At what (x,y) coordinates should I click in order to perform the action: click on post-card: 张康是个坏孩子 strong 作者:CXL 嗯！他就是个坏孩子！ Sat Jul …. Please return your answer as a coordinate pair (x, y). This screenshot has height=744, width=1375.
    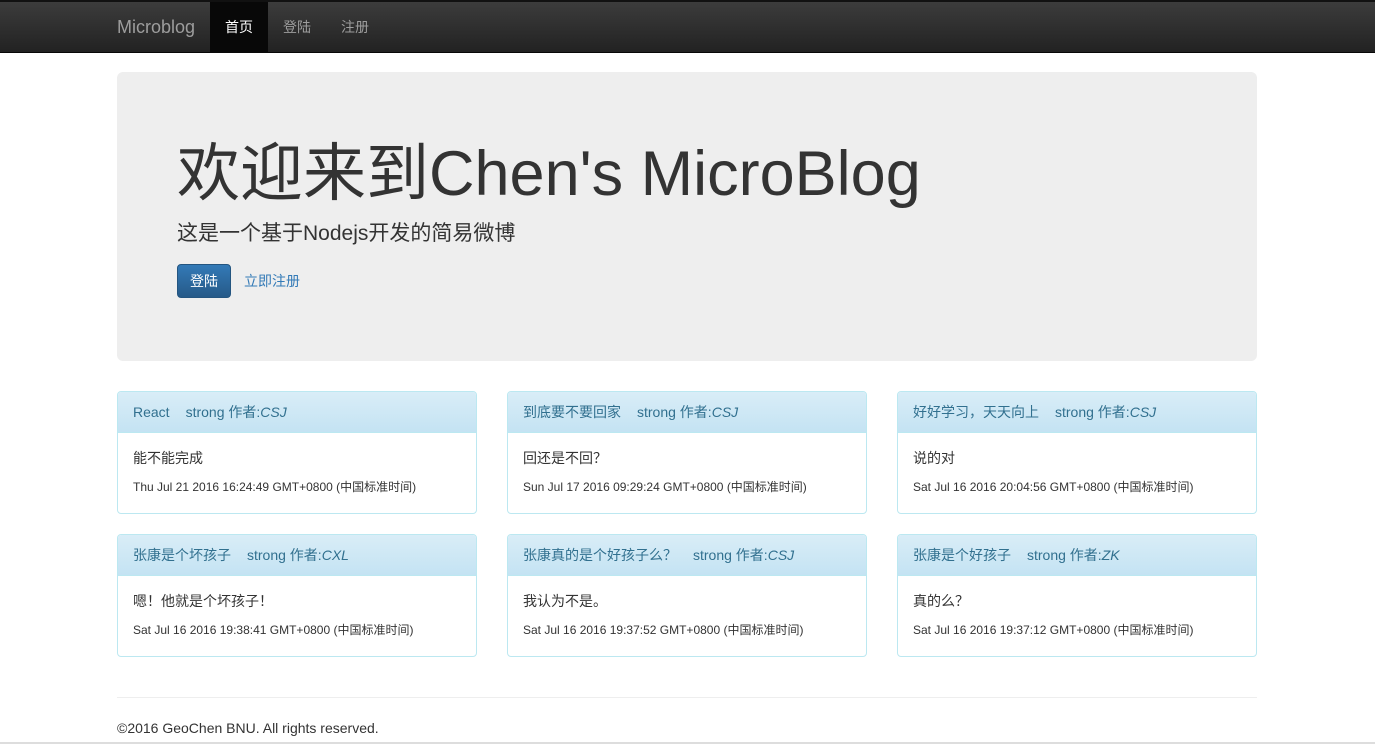
    Looking at the image, I should click on (297, 595).